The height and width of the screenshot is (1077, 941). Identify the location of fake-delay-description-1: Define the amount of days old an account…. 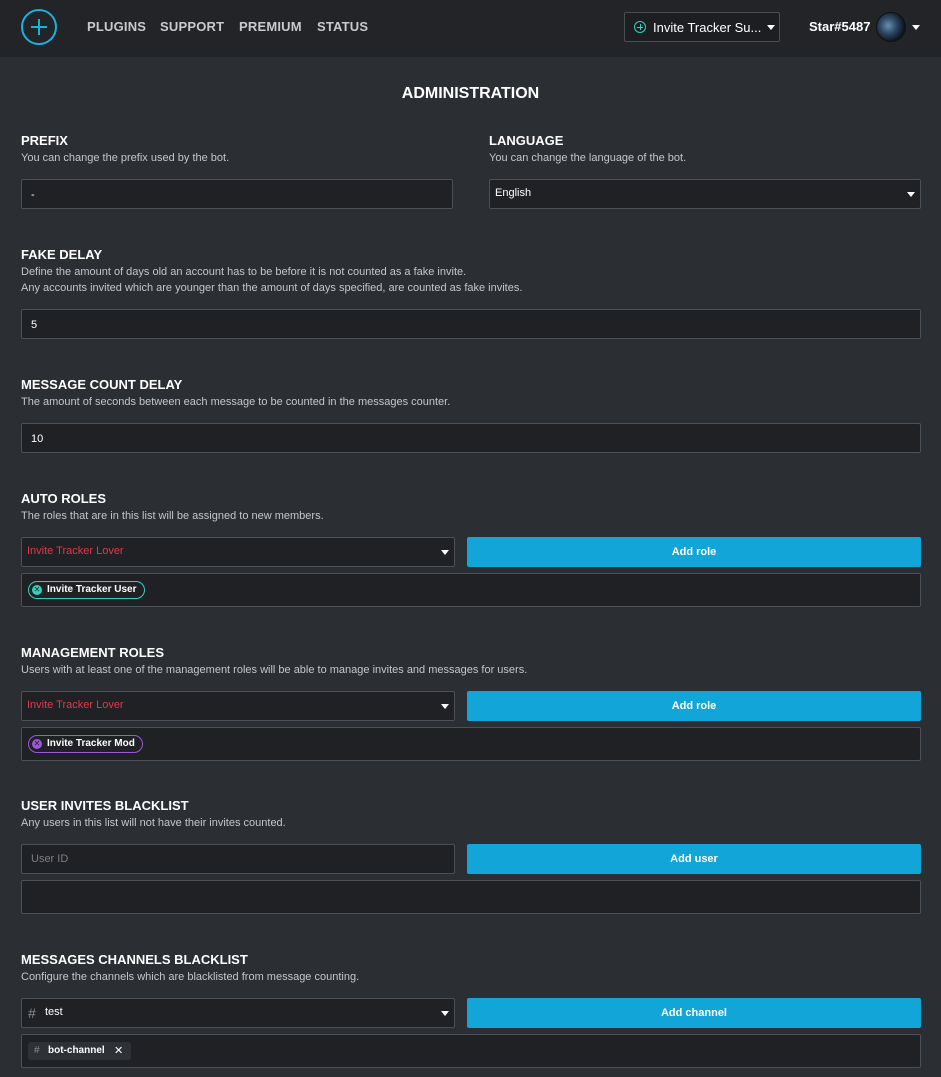
(244, 272).